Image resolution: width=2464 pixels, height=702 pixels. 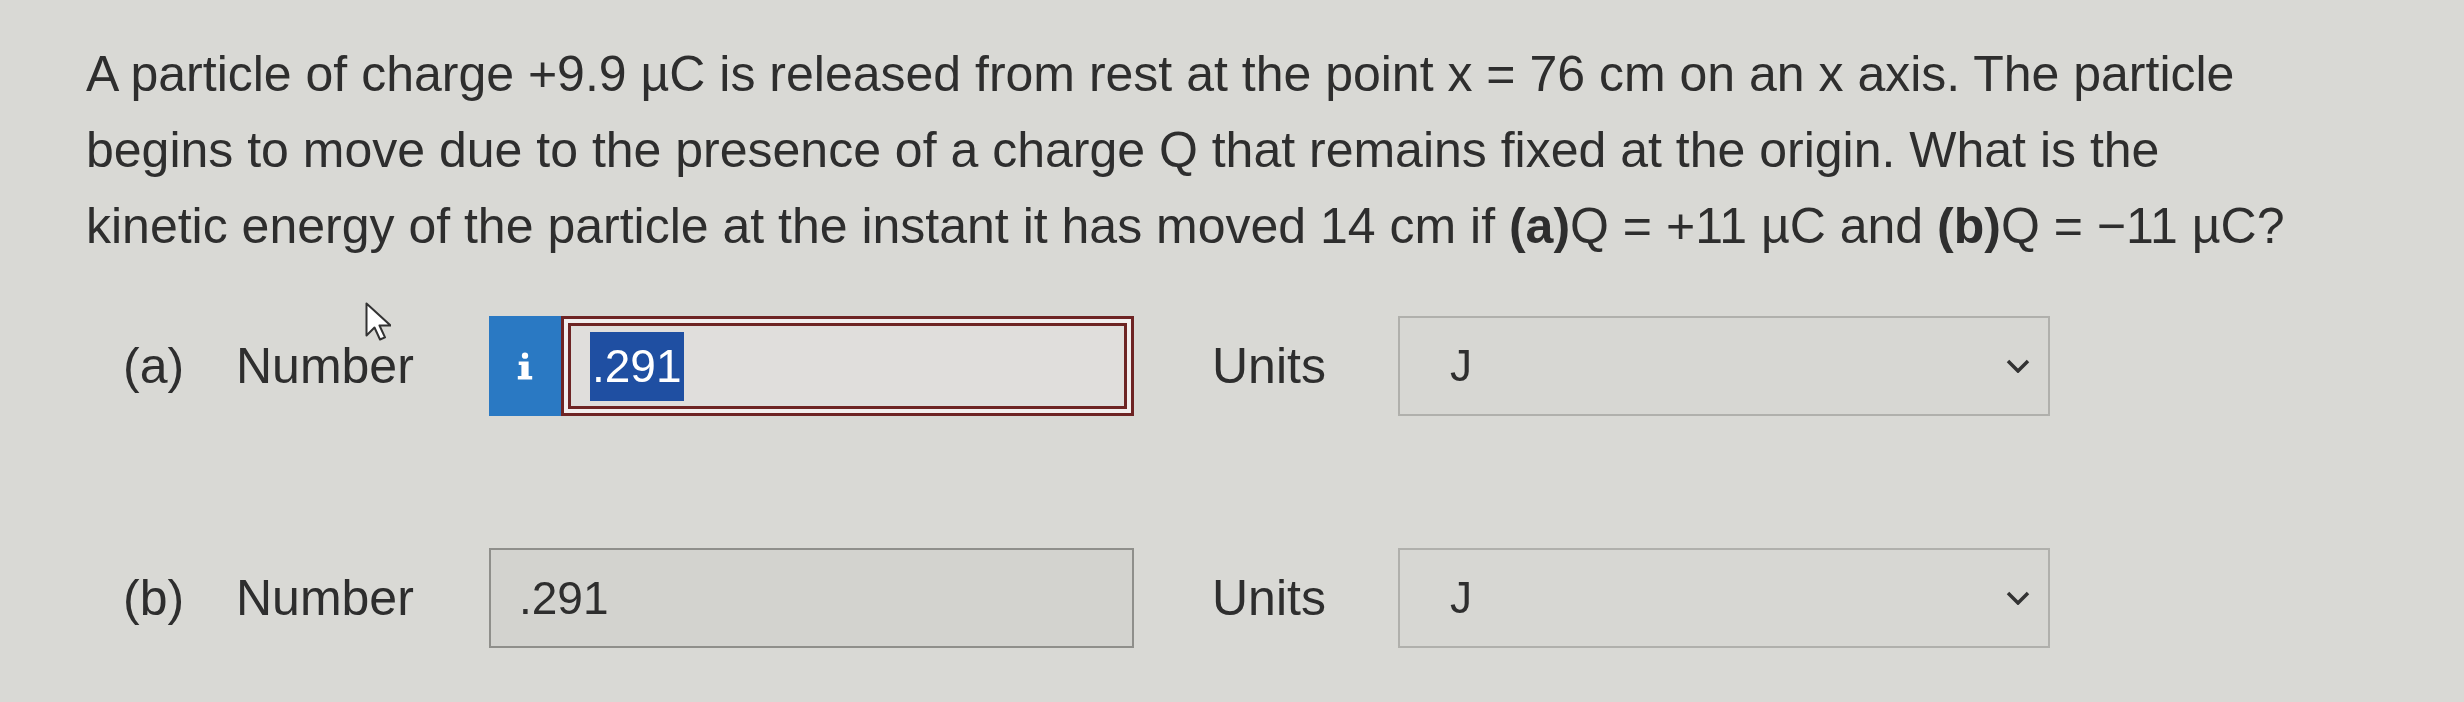 What do you see at coordinates (378, 322) in the screenshot?
I see `mouse-pointer-icon` at bounding box center [378, 322].